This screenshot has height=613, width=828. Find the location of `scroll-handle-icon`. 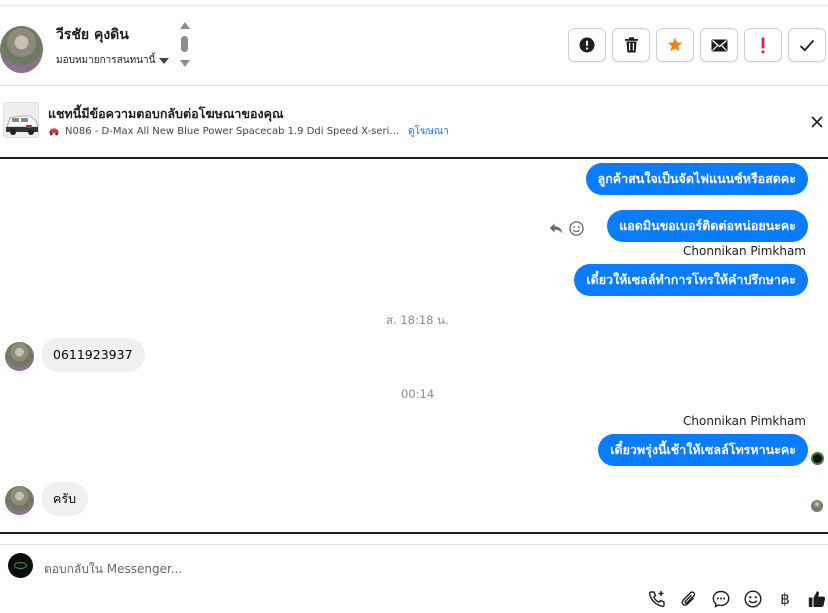

scroll-handle-icon is located at coordinates (184, 44).